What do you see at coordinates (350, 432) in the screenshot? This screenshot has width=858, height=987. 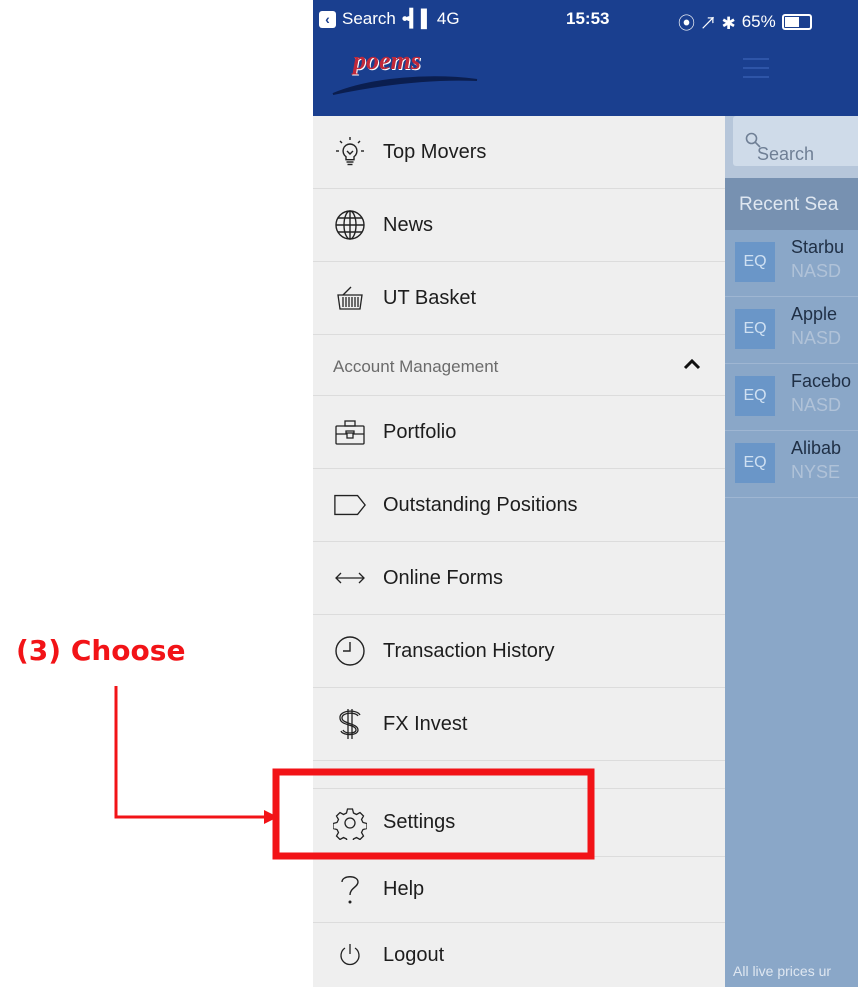 I see `briefcase-icon` at bounding box center [350, 432].